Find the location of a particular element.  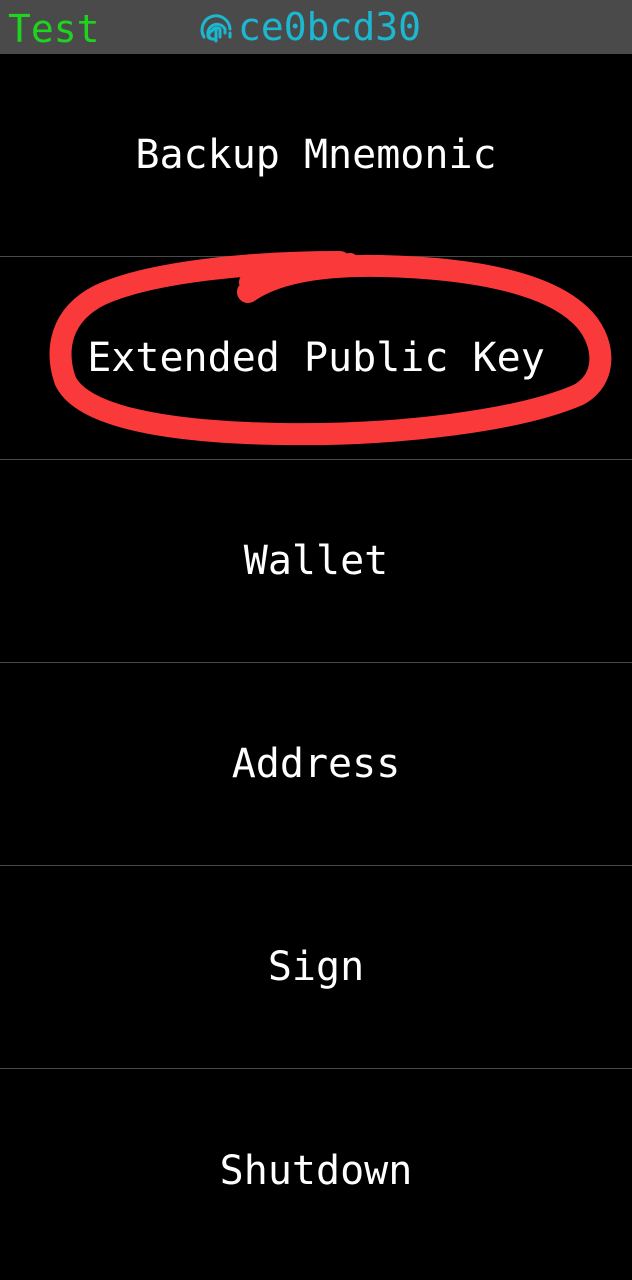

network-label: Test is located at coordinates (54, 29).